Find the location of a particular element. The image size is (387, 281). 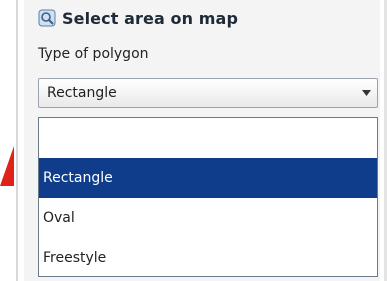

dropdown-option-oval: Oval is located at coordinates (208, 218).